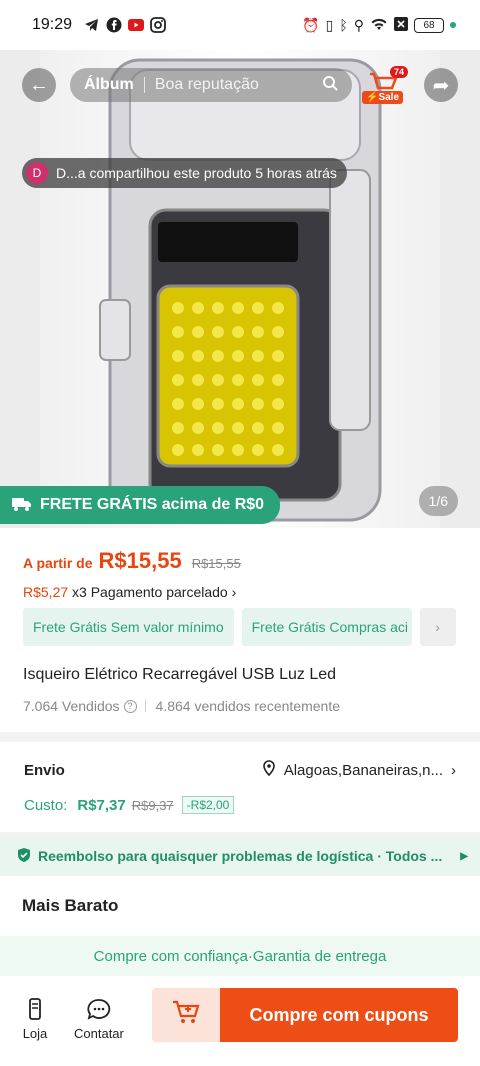  What do you see at coordinates (152, 504) in the screenshot?
I see `free-shipping-text: FRETE GRÁTIS acima de R$0` at bounding box center [152, 504].